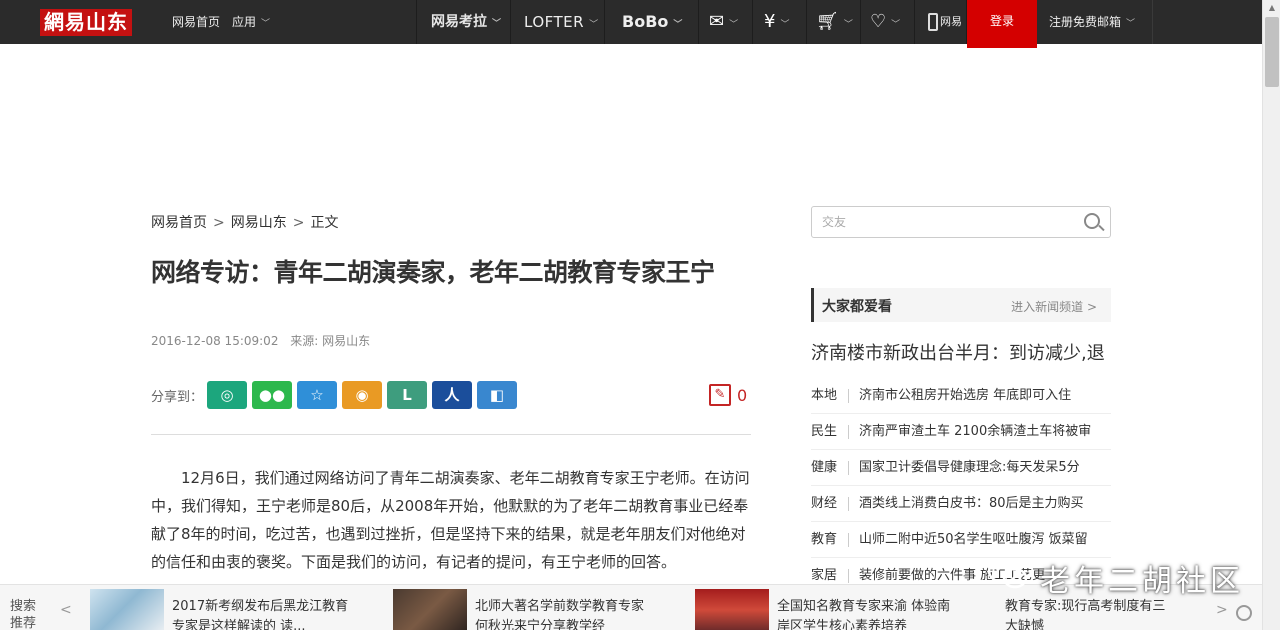 The width and height of the screenshot is (1280, 630). I want to click on nav-favorite-menu: ♡ ﹀, so click(885, 22).